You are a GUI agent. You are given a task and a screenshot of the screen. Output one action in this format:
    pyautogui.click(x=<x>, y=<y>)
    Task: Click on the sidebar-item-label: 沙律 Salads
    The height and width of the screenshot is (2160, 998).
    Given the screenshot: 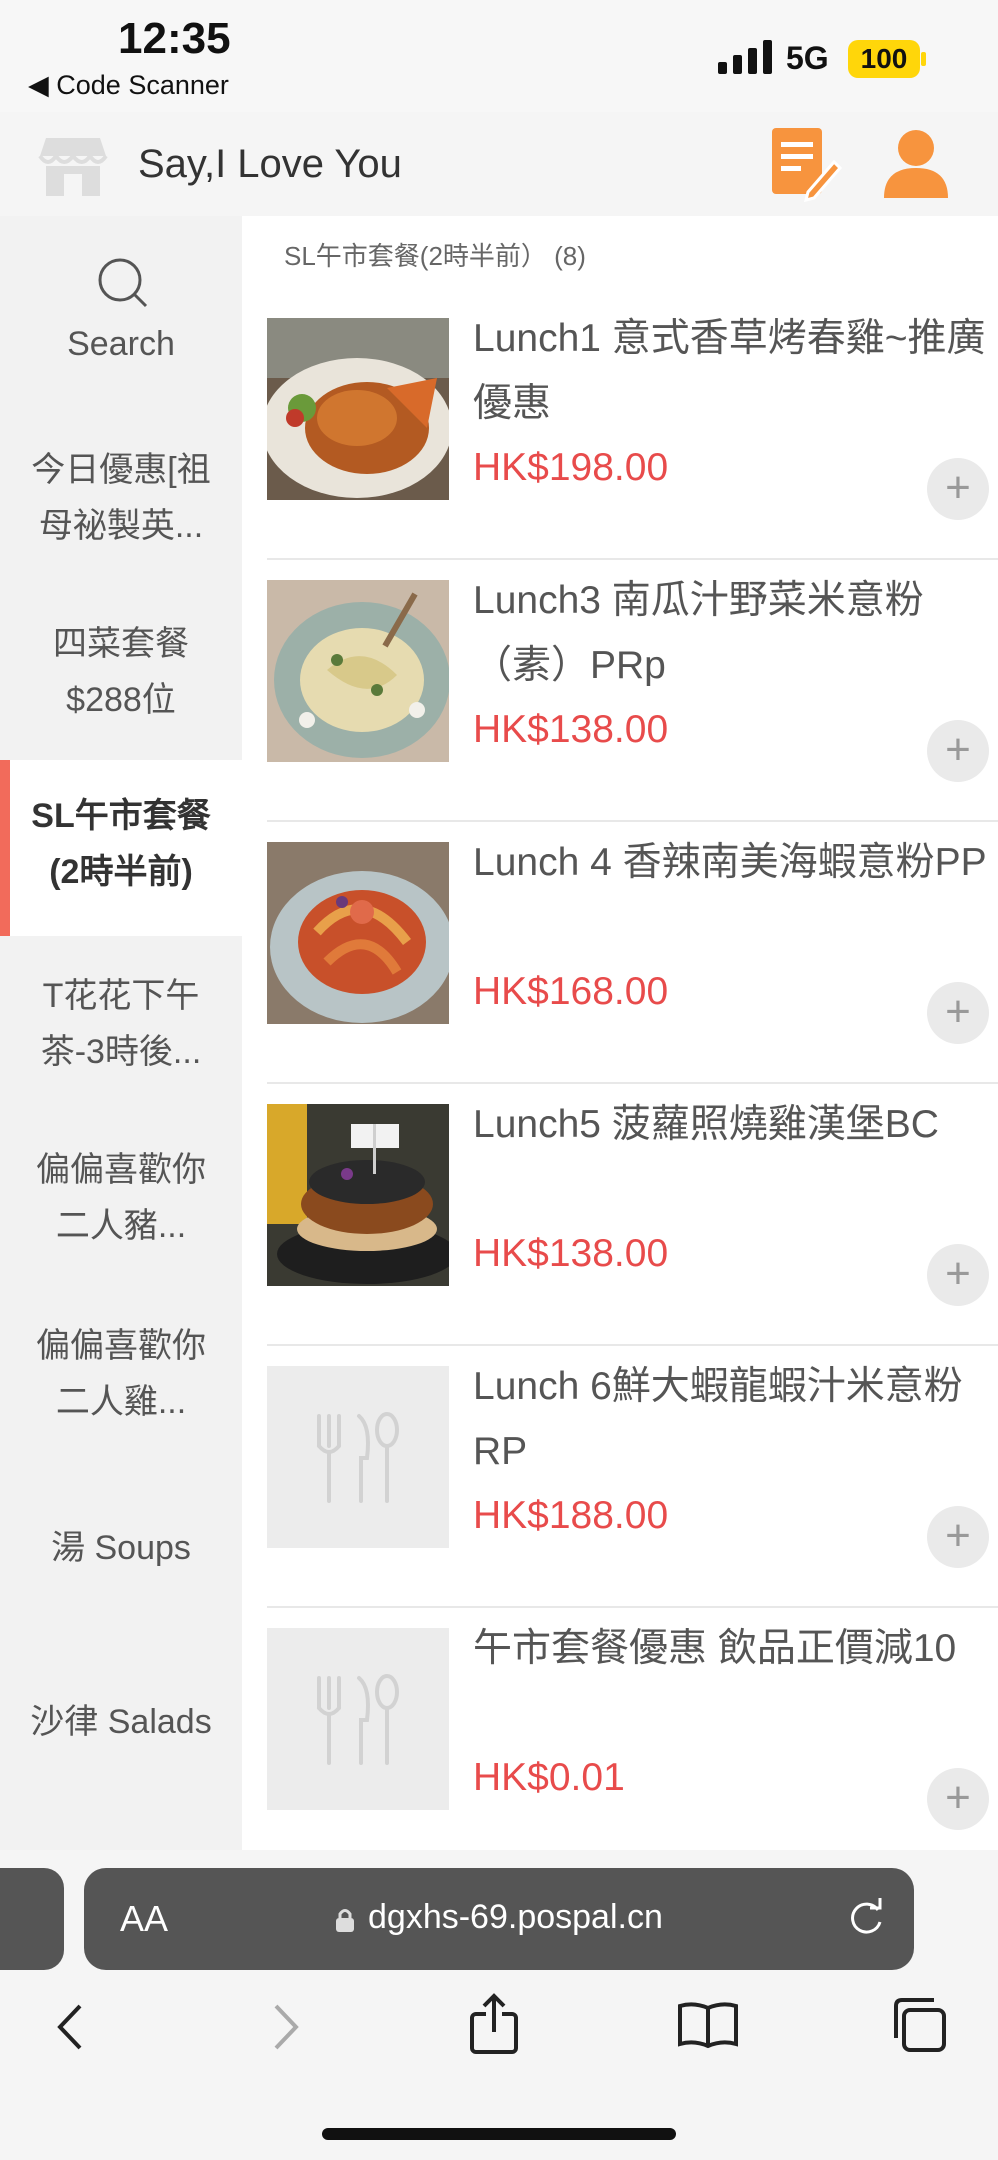 What is the action you would take?
    pyautogui.click(x=121, y=1722)
    